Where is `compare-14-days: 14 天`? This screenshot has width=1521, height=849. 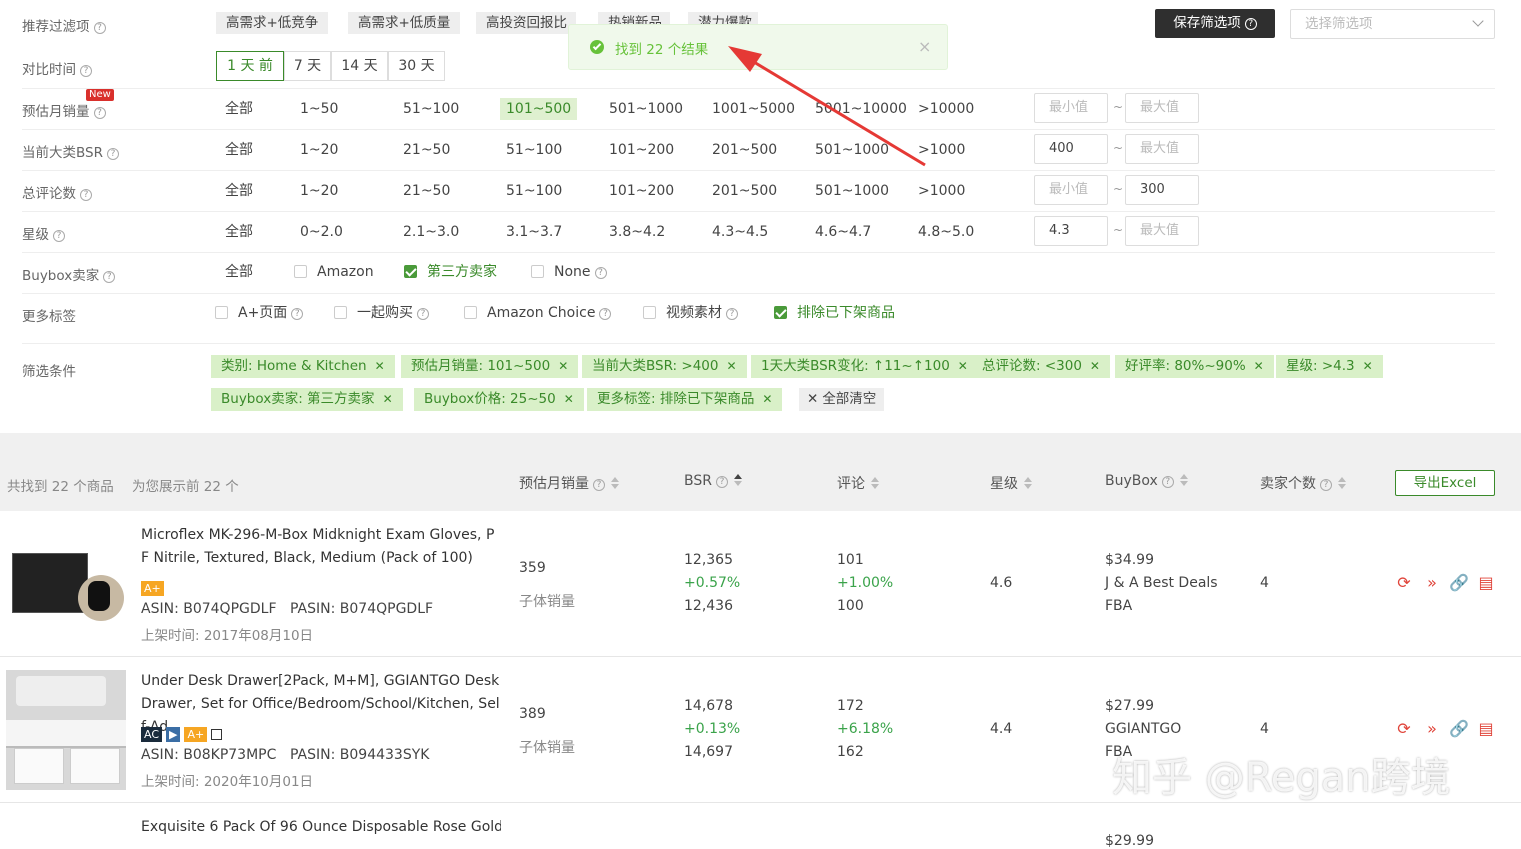
compare-14-days: 14 天 is located at coordinates (359, 66).